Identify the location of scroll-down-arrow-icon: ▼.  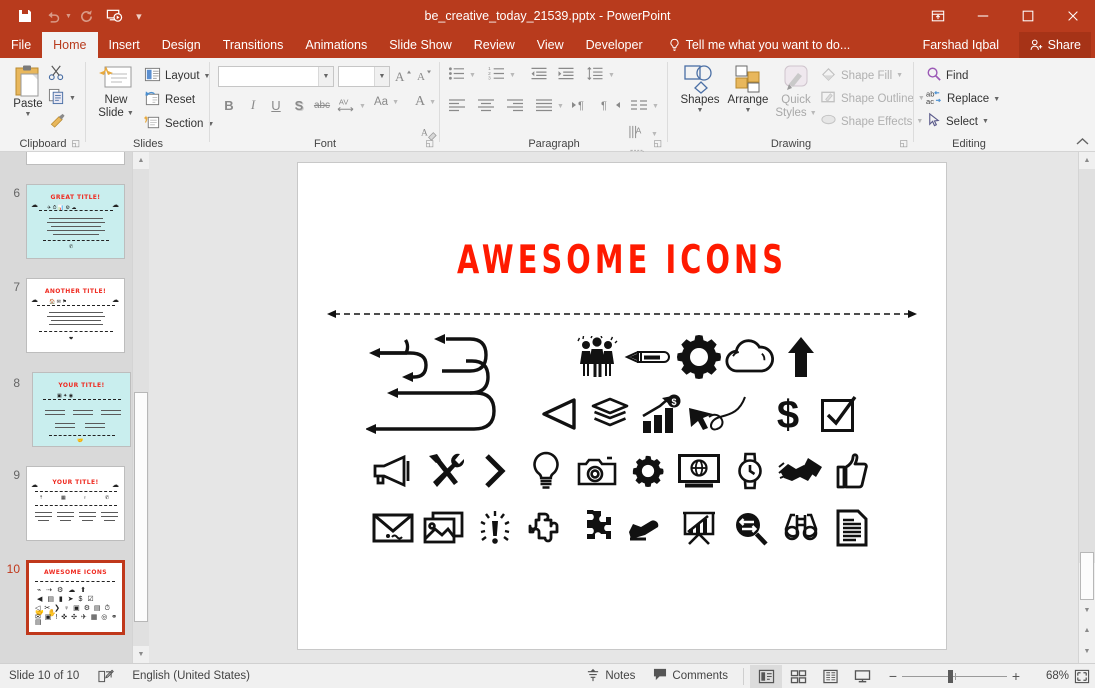
(1087, 610).